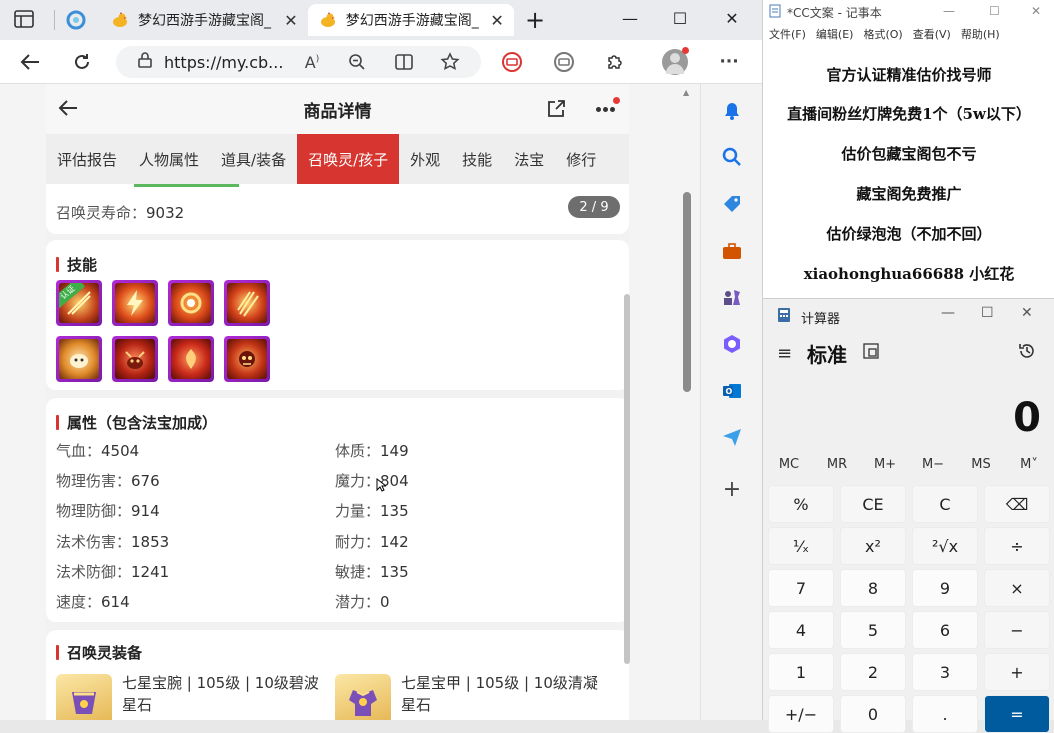 The width and height of the screenshot is (1054, 733). What do you see at coordinates (1017, 588) in the screenshot?
I see `multiply-button: ×` at bounding box center [1017, 588].